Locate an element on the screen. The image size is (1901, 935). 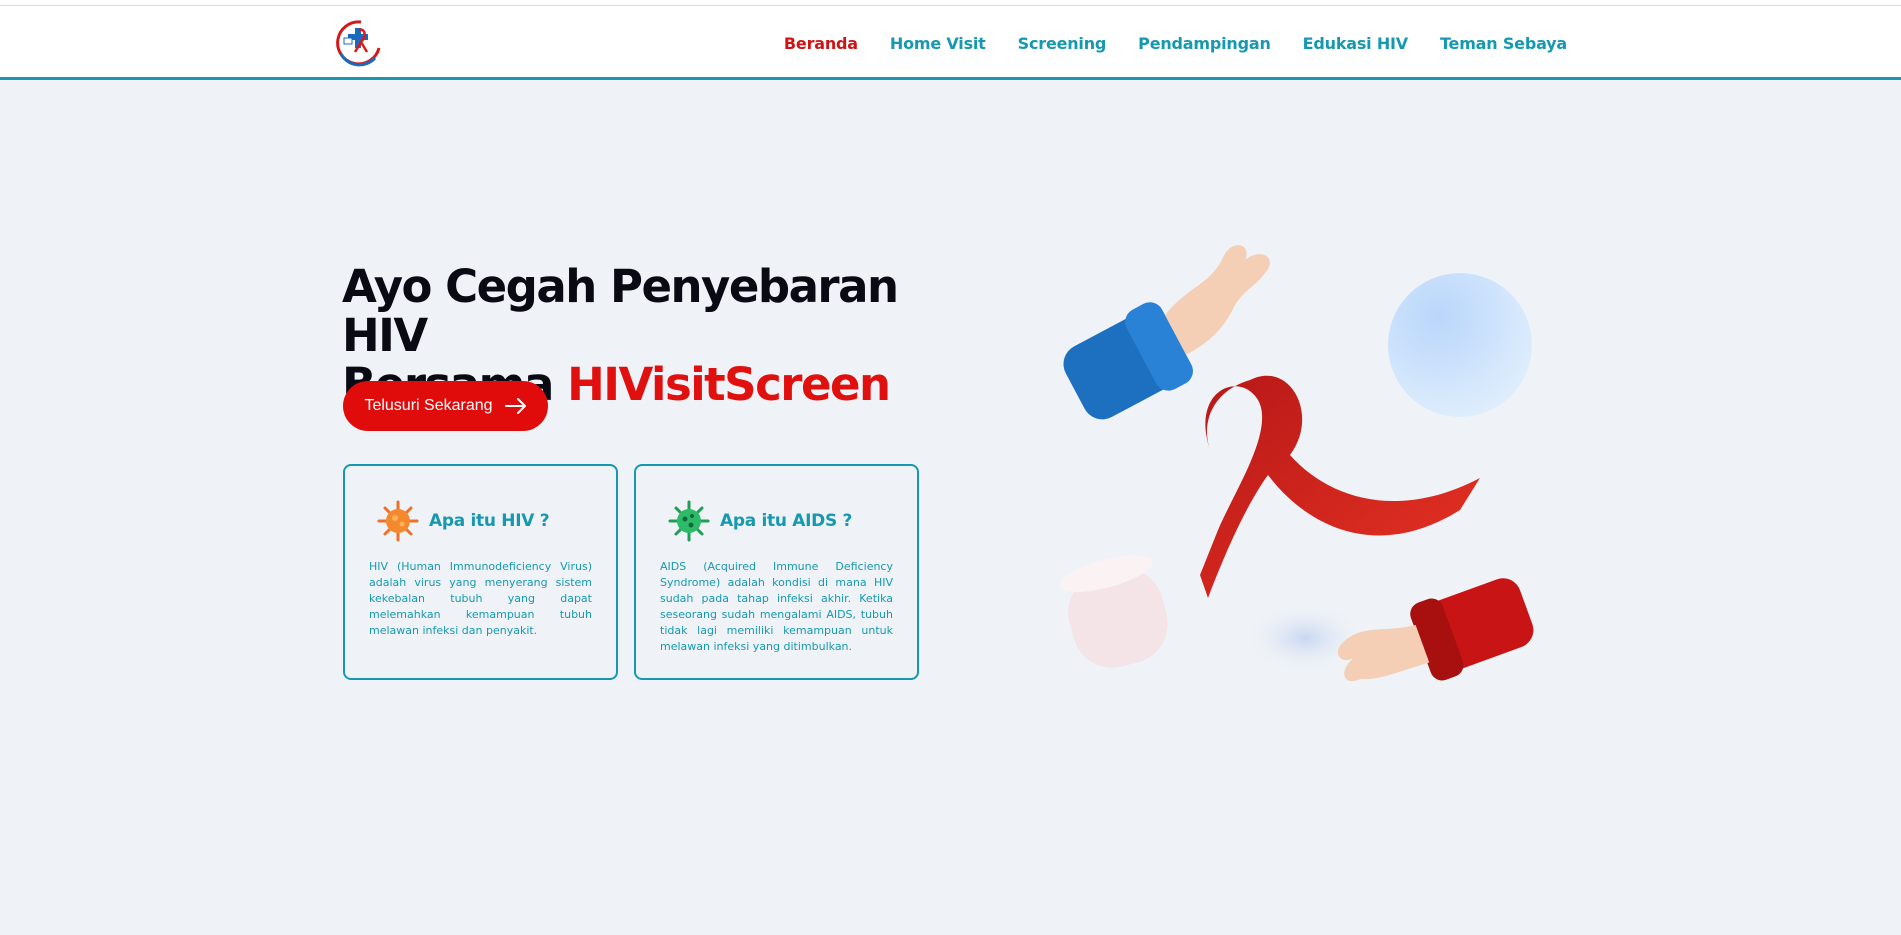
hiv-ribbon-logo-icon is located at coordinates (359, 43).